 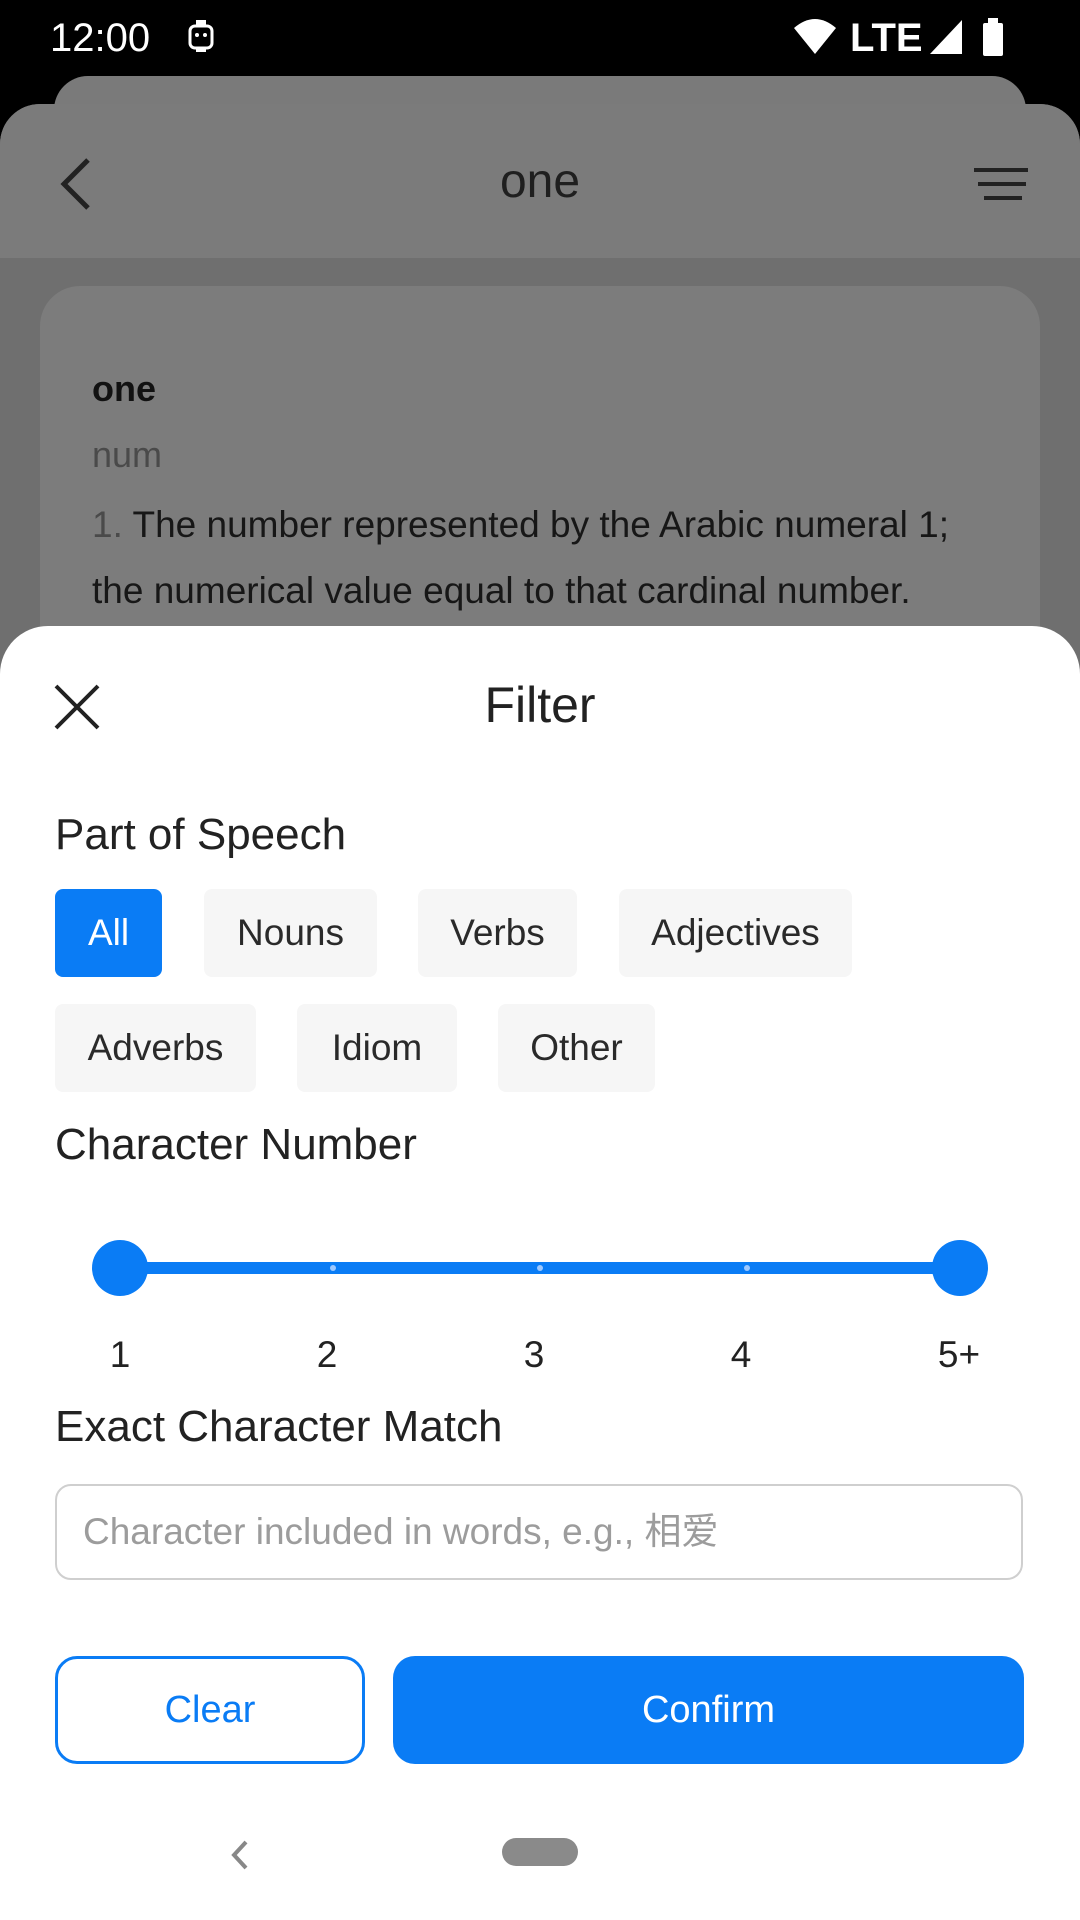 I want to click on nav-home-pill, so click(x=540, y=1852).